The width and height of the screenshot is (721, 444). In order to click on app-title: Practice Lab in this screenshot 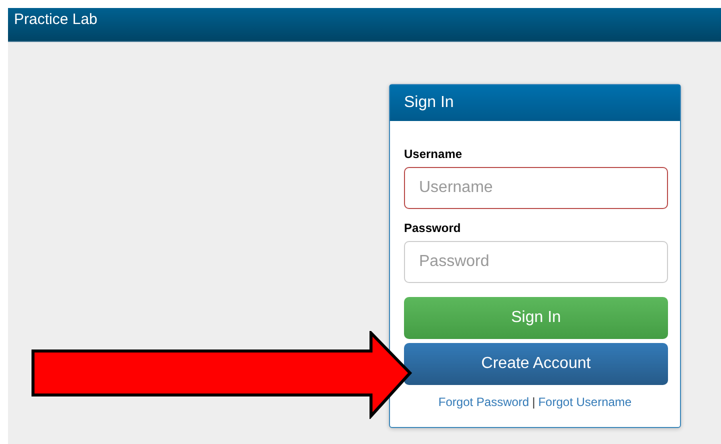, I will do `click(56, 19)`.